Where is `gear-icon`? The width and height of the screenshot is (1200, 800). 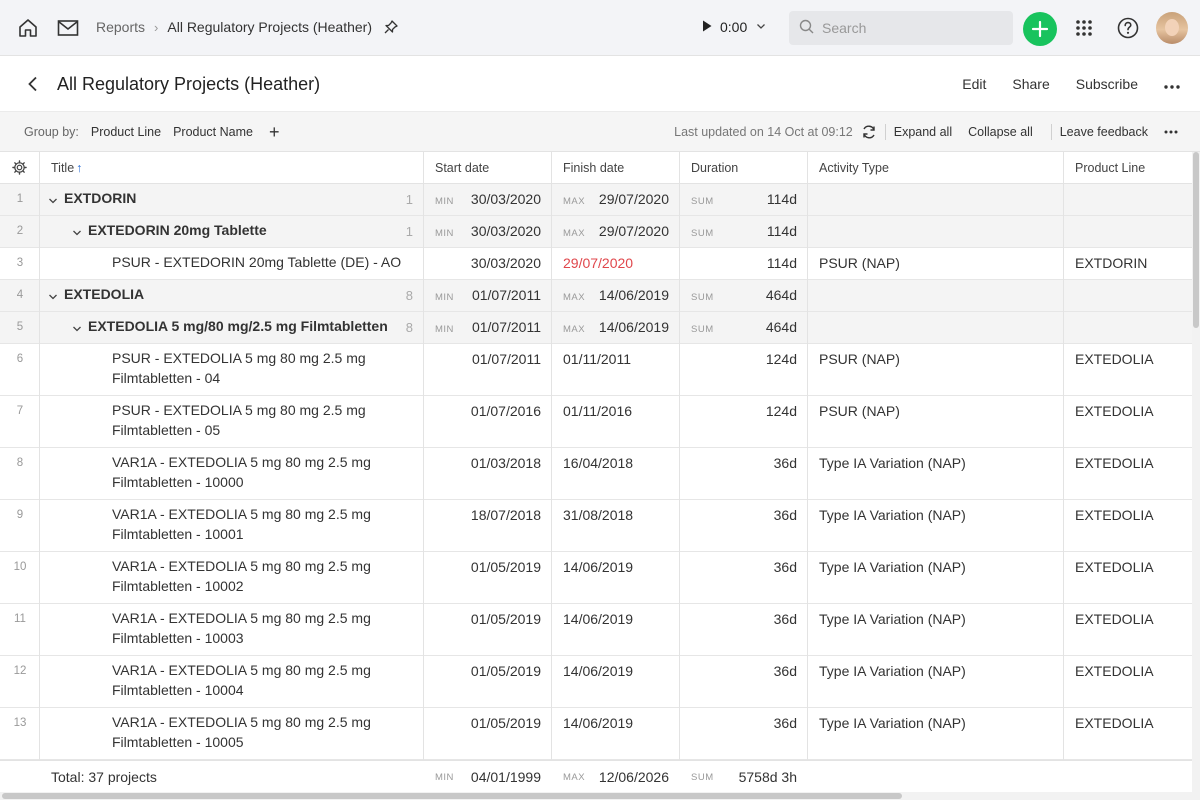
gear-icon is located at coordinates (19, 169).